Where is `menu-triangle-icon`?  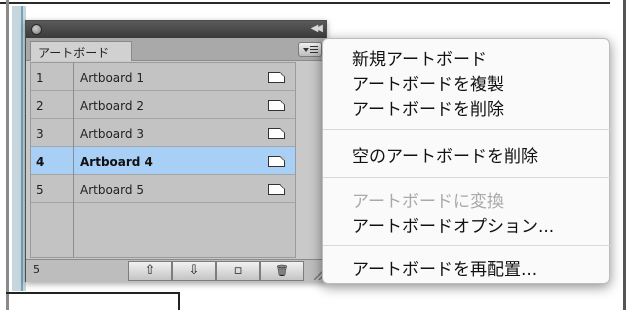
menu-triangle-icon is located at coordinates (306, 50).